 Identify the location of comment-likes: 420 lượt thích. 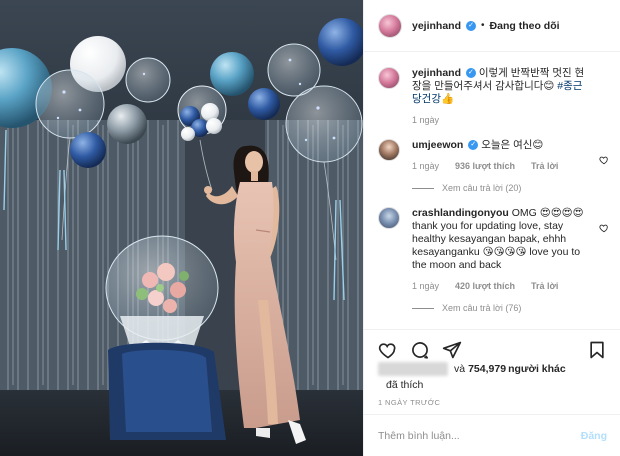
(485, 286).